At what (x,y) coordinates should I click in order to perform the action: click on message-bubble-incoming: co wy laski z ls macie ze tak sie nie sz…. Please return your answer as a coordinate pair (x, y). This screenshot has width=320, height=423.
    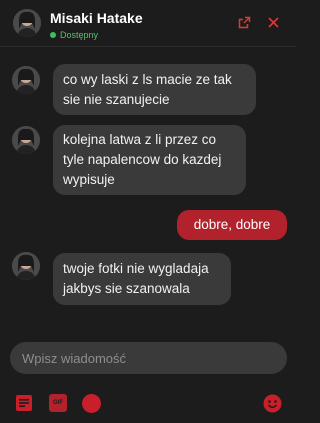
    Looking at the image, I should click on (154, 89).